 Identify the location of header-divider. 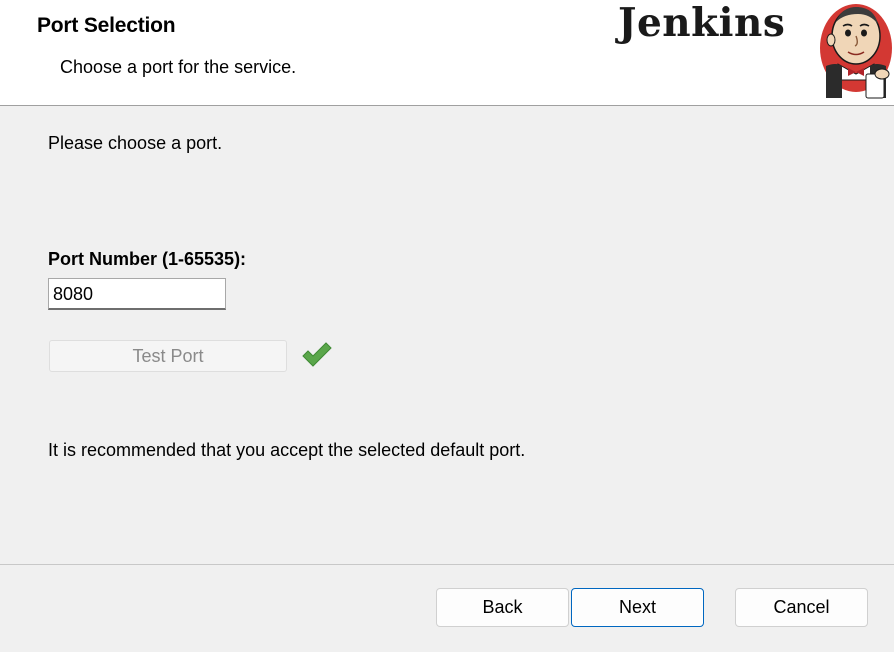
(447, 105).